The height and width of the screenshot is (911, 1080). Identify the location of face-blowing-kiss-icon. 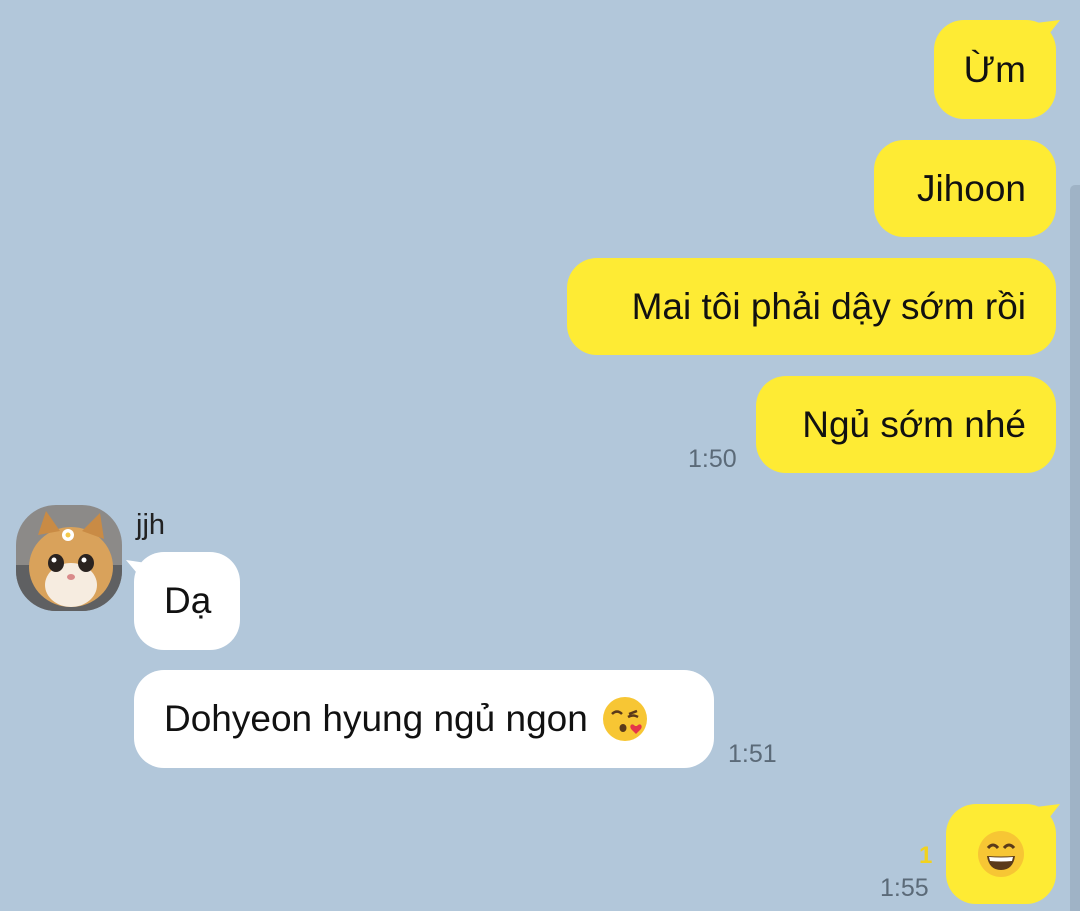
(625, 719).